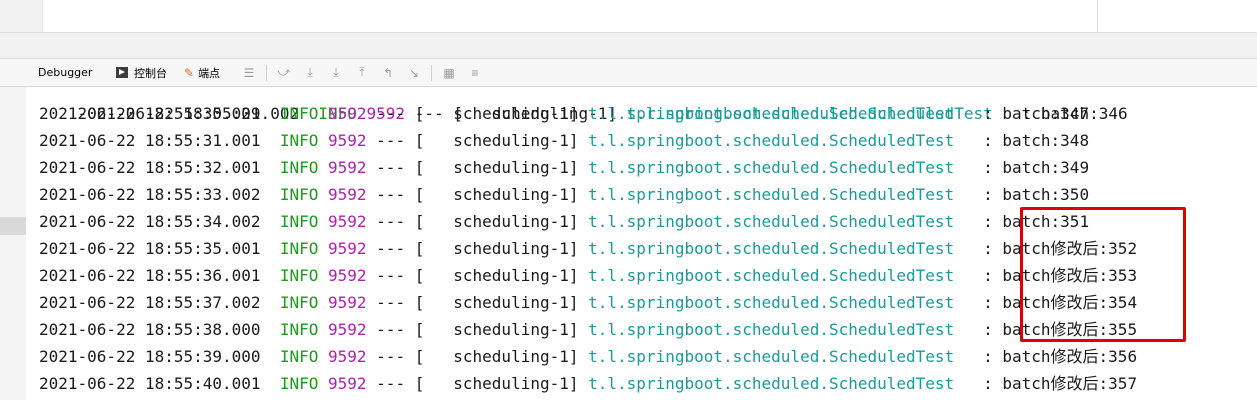 This screenshot has width=1257, height=400. I want to click on editor-area, so click(628, 16).